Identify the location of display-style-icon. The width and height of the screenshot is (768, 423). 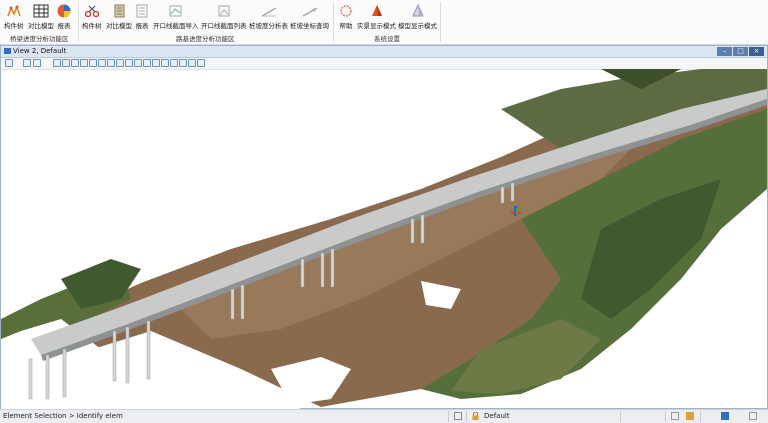
(201, 63).